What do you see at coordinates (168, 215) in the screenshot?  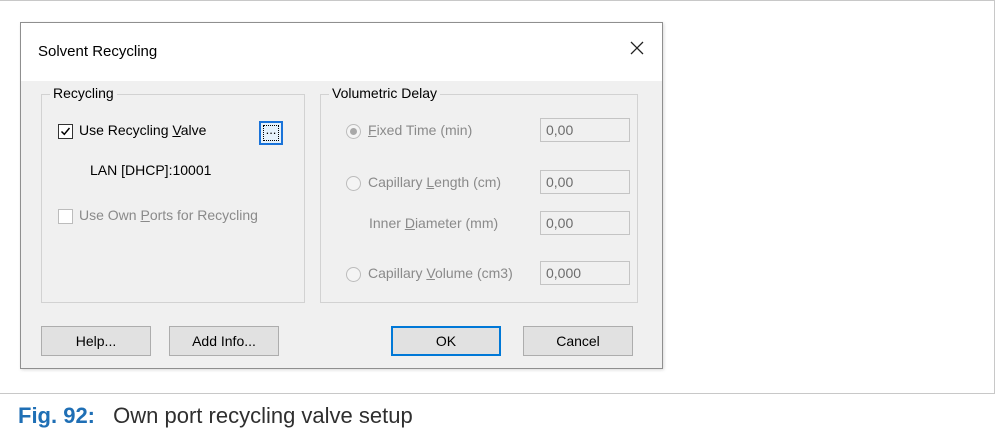 I see `use-own-ports-label: Use Own Ports for Recycling` at bounding box center [168, 215].